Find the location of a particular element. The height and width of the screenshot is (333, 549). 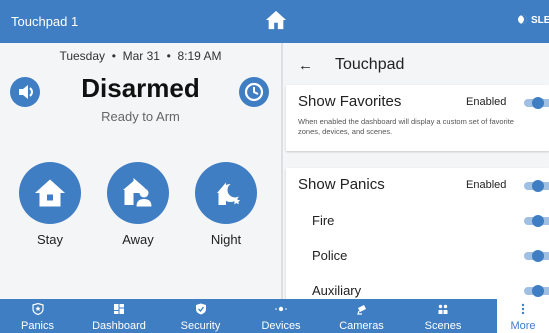

panics-toggle is located at coordinates (536, 186).